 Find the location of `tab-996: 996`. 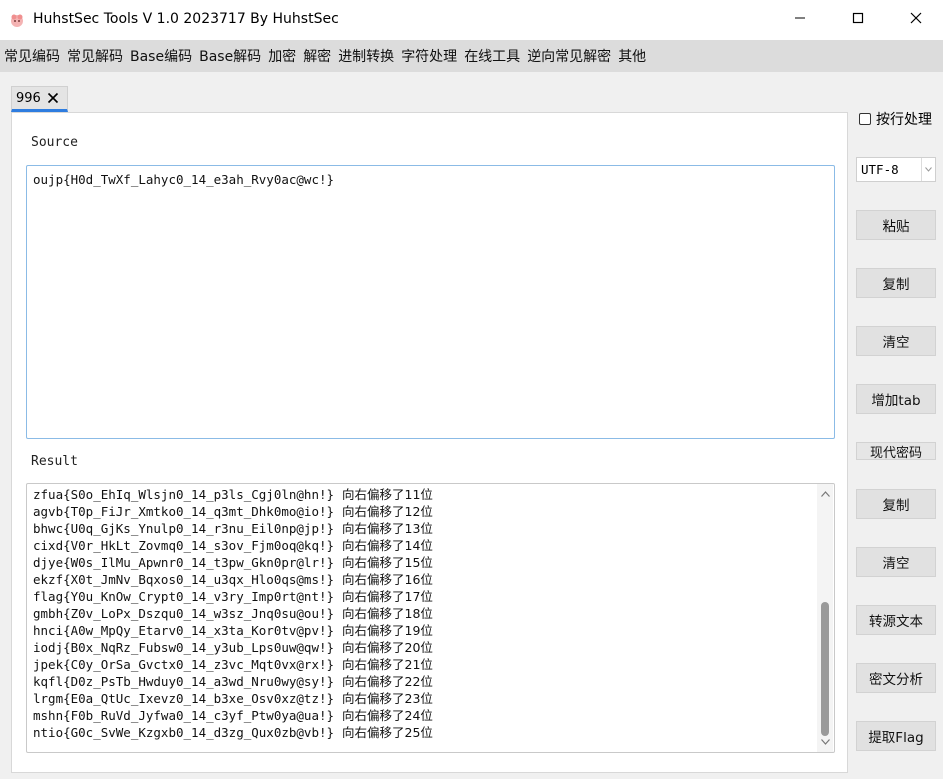

tab-996: 996 is located at coordinates (39, 99).